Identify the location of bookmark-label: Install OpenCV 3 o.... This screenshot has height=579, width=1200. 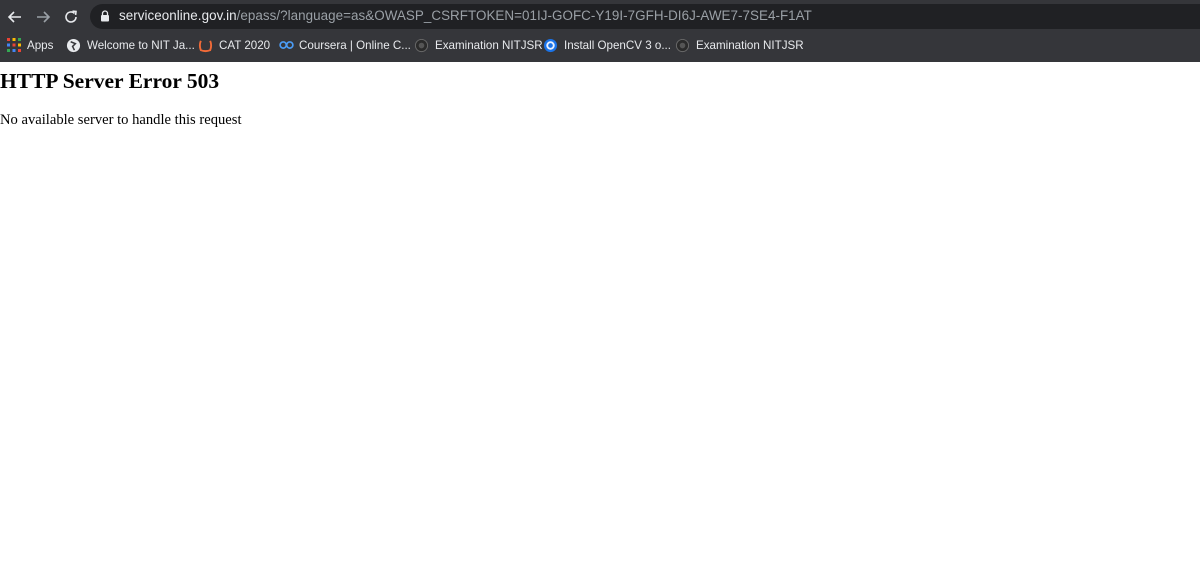
(617, 45).